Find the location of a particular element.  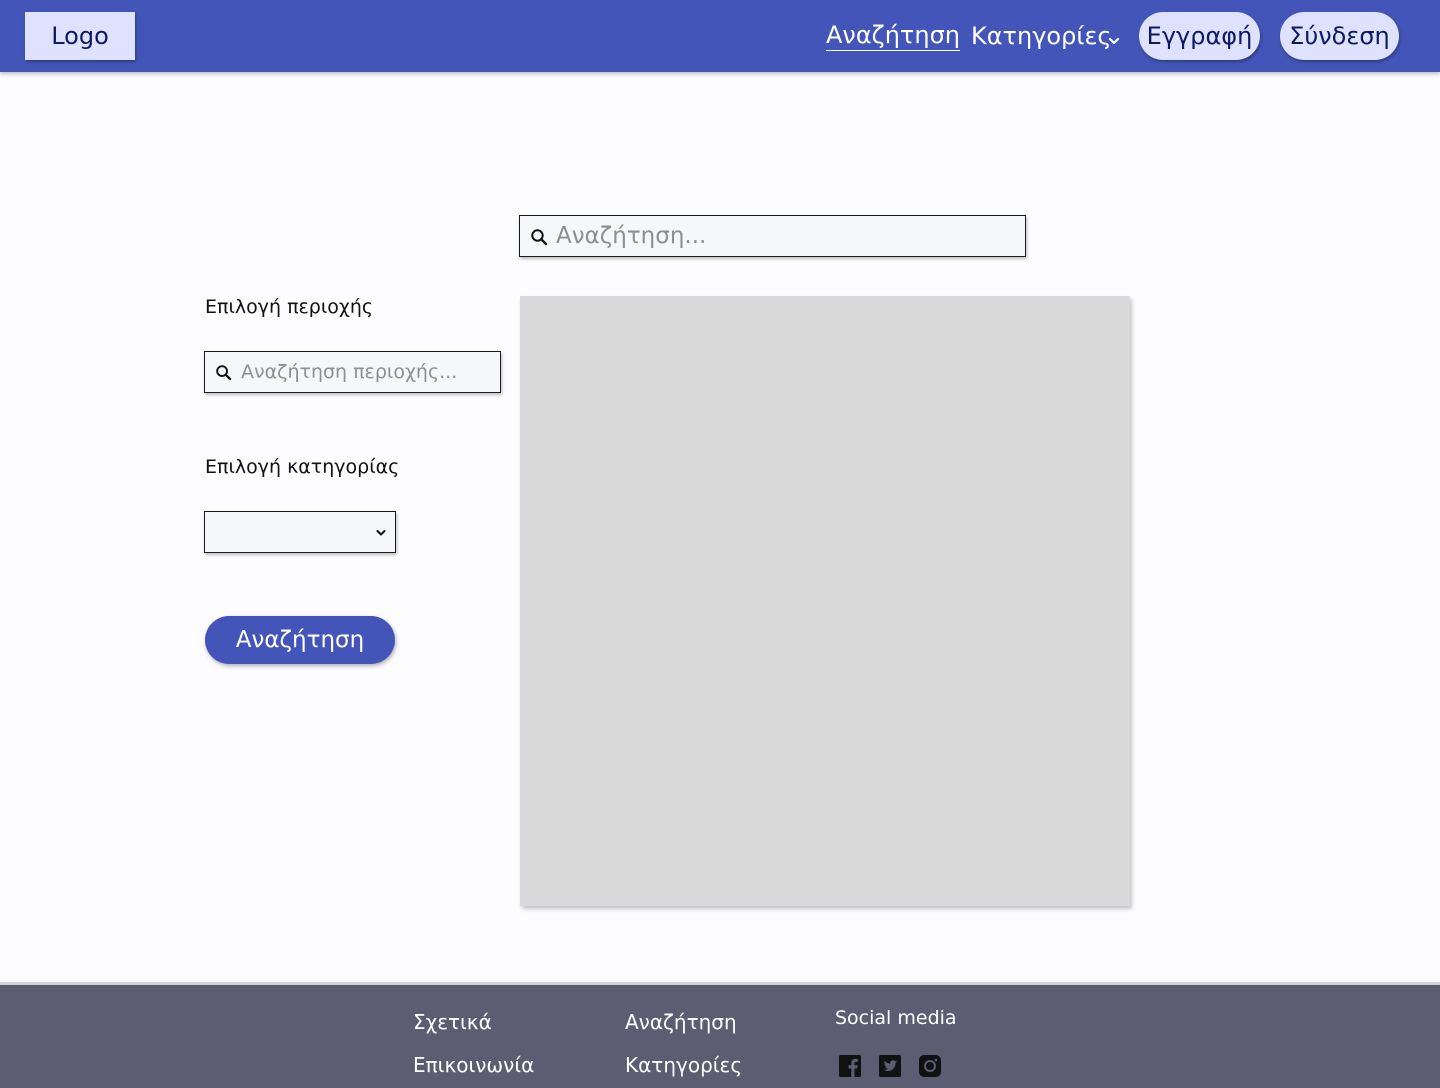

footer-link-contact: Επικοινωνία is located at coordinates (473, 1065).